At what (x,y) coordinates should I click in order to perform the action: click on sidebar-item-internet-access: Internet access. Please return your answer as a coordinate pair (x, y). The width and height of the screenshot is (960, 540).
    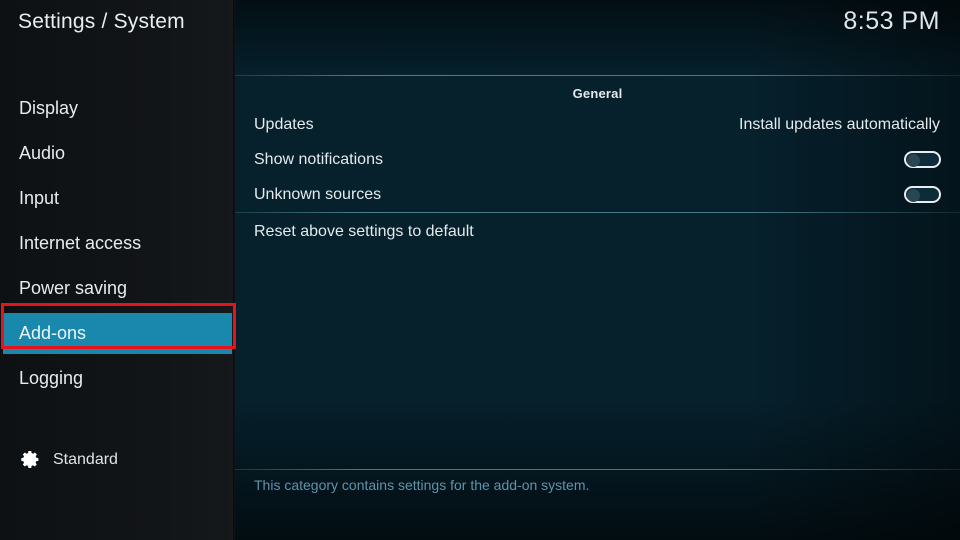
    Looking at the image, I should click on (117, 243).